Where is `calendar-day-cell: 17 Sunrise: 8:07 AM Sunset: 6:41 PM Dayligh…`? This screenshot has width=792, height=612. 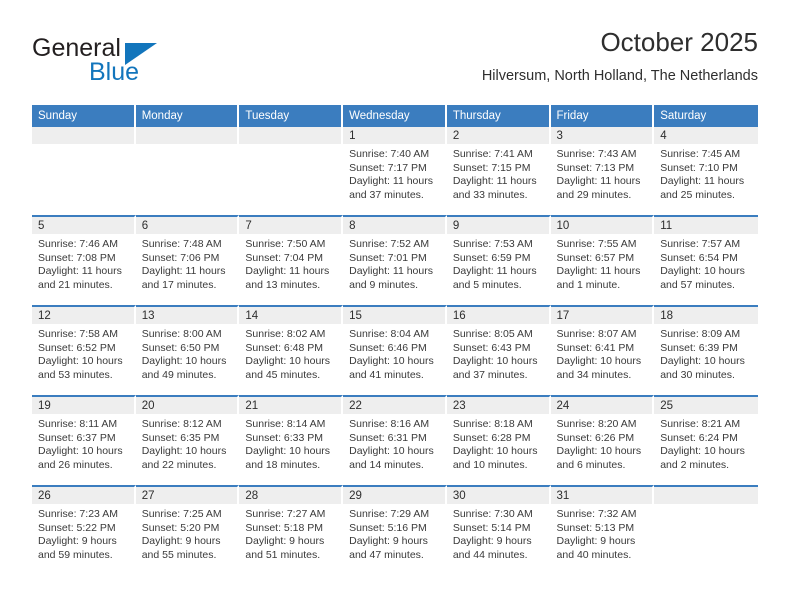 calendar-day-cell: 17 Sunrise: 8:07 AM Sunset: 6:41 PM Dayligh… is located at coordinates (602, 350).